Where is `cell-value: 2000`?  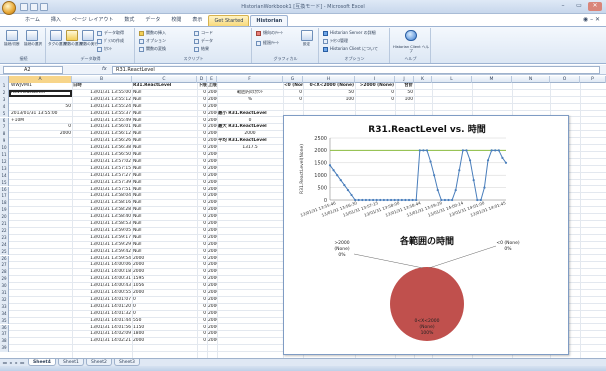 cell-value: 2000 is located at coordinates (164, 293).